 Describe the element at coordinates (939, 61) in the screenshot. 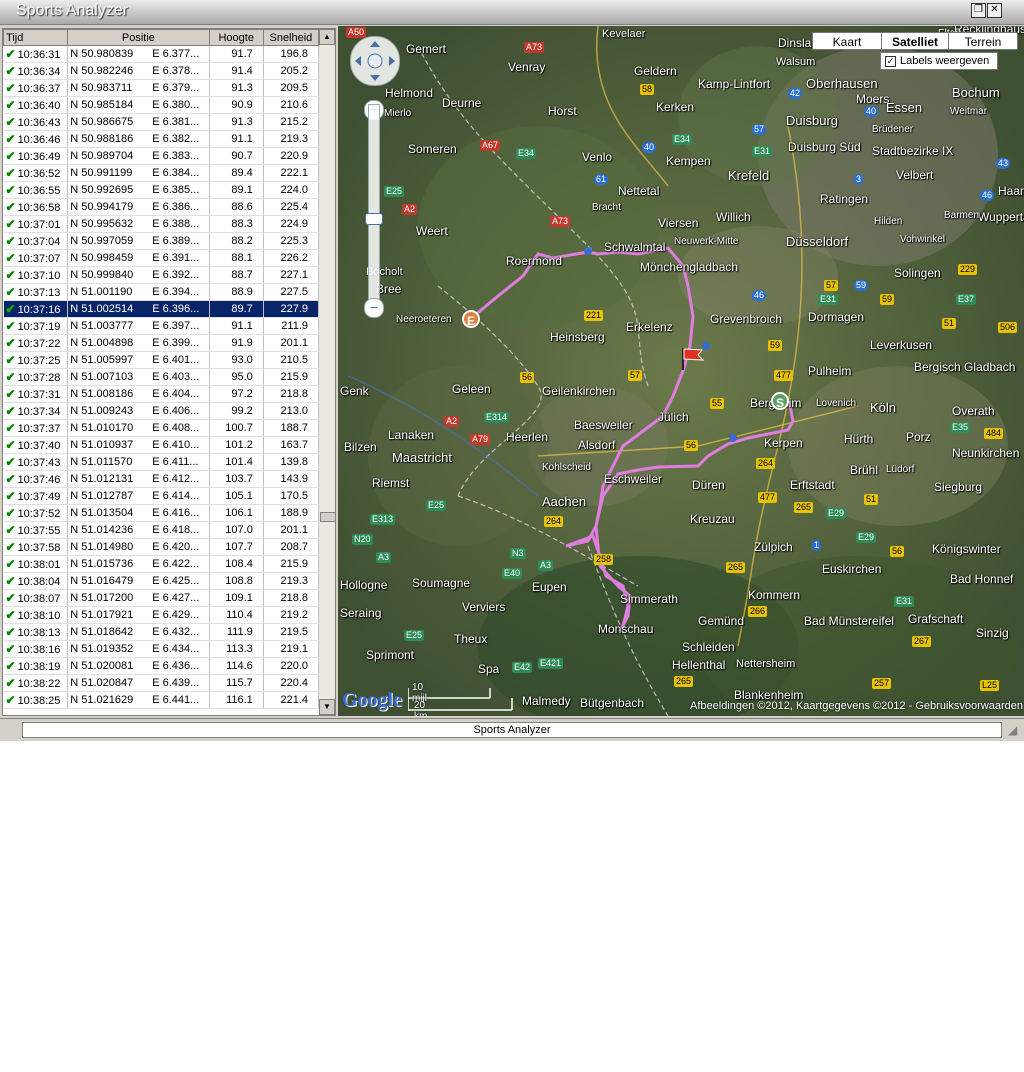

I see `labels-toggle: ✓ Labels weergeven` at that location.